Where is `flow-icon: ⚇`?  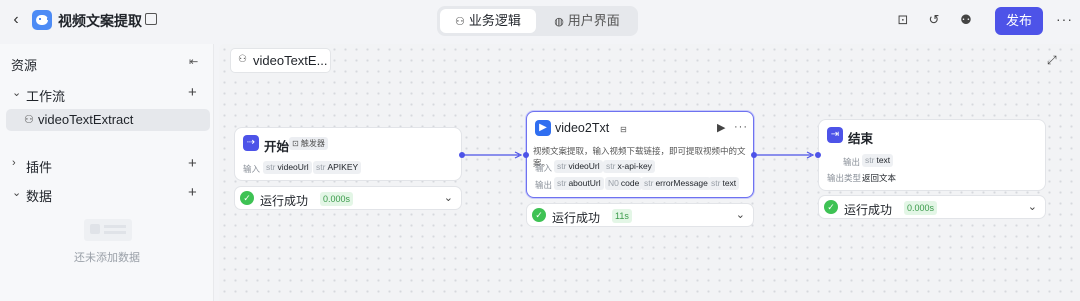
flow-icon: ⚇ is located at coordinates (460, 22).